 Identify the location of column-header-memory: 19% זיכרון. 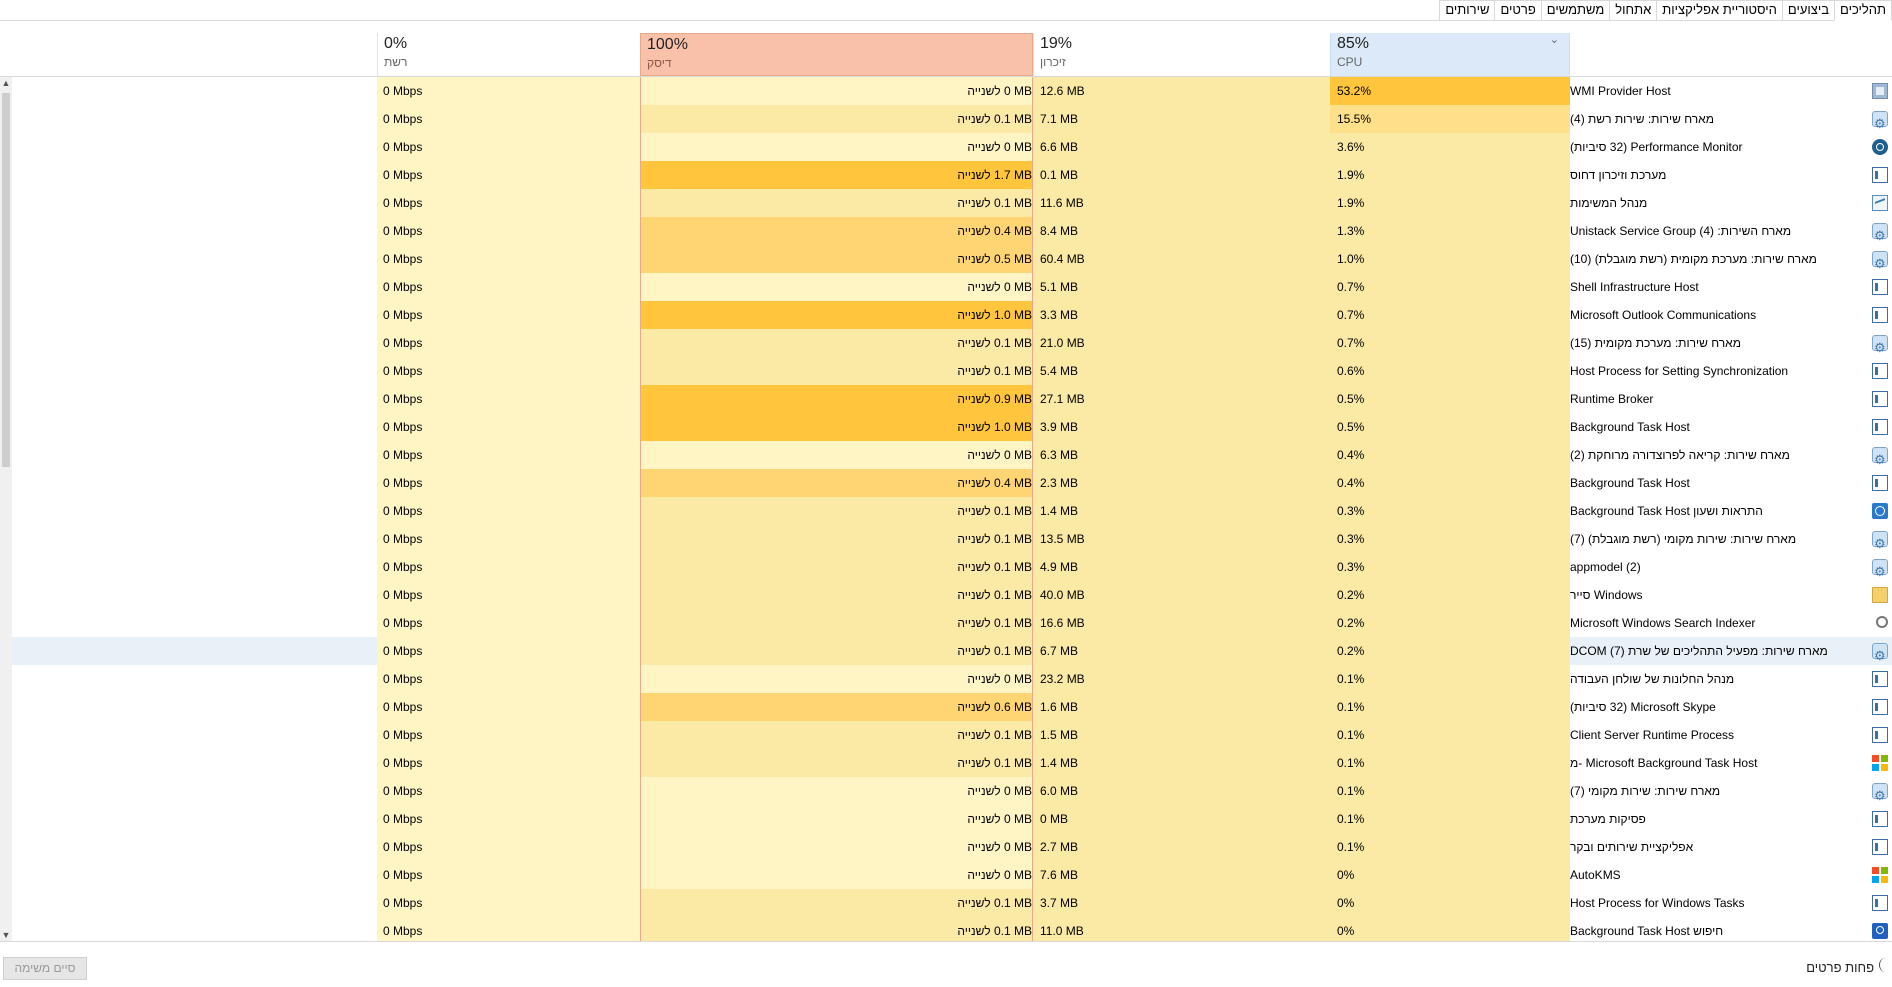
(1181, 54).